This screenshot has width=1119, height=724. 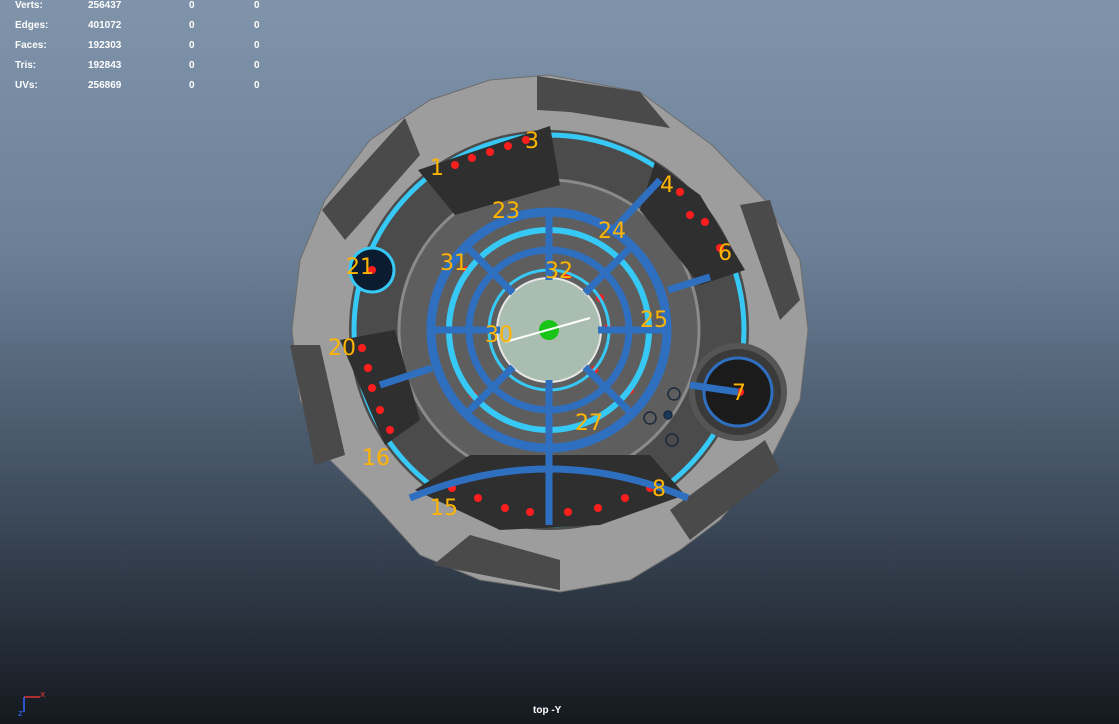 I want to click on annotation-8: 8, so click(x=659, y=489).